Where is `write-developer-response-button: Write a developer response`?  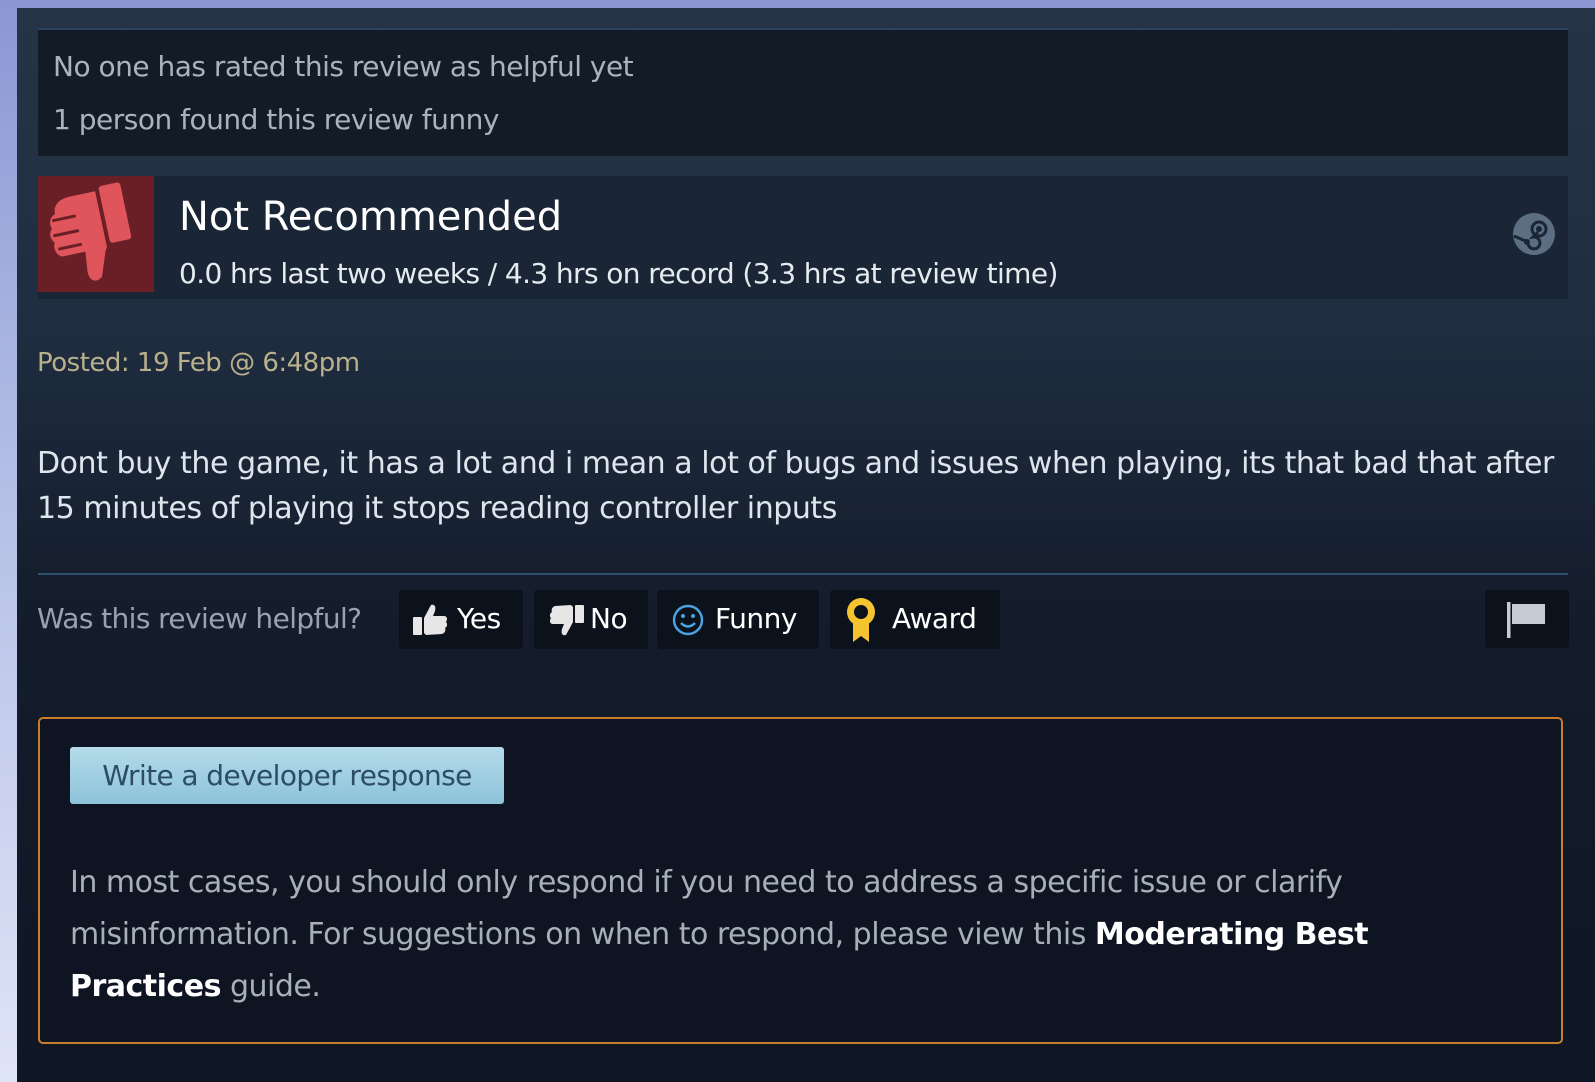
write-developer-response-button: Write a developer response is located at coordinates (287, 775).